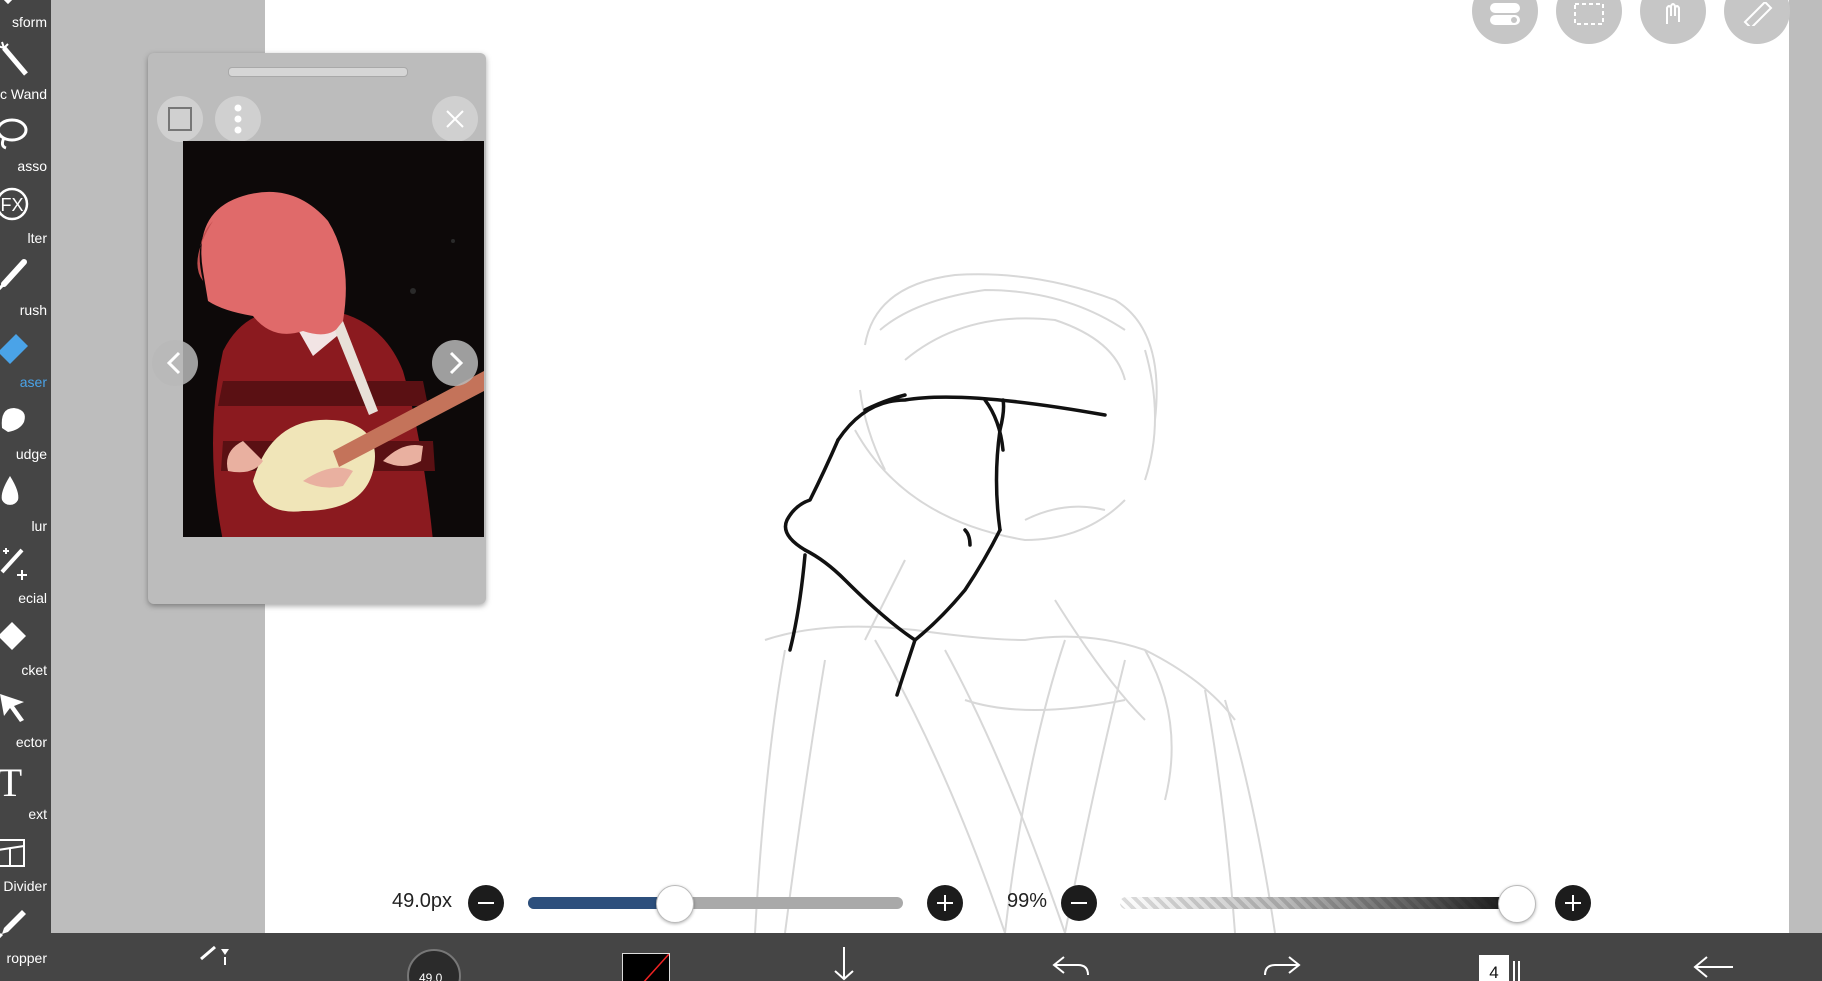 The image size is (1822, 981). Describe the element at coordinates (13, 275) in the screenshot. I see `brush-icon` at that location.